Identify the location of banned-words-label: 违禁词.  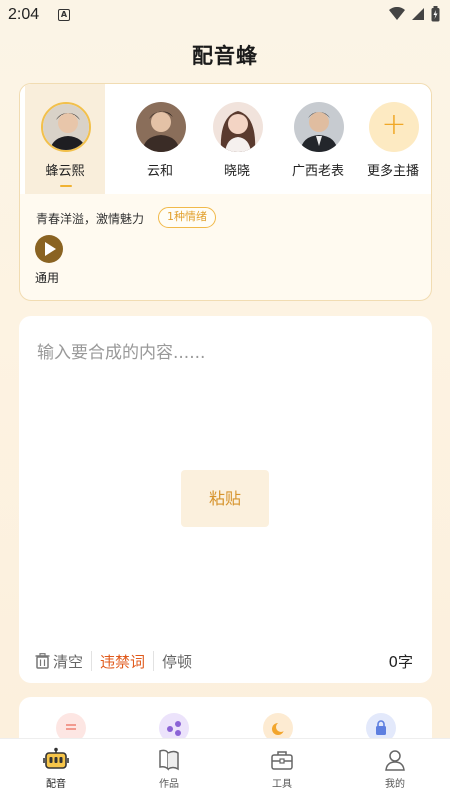
(123, 661).